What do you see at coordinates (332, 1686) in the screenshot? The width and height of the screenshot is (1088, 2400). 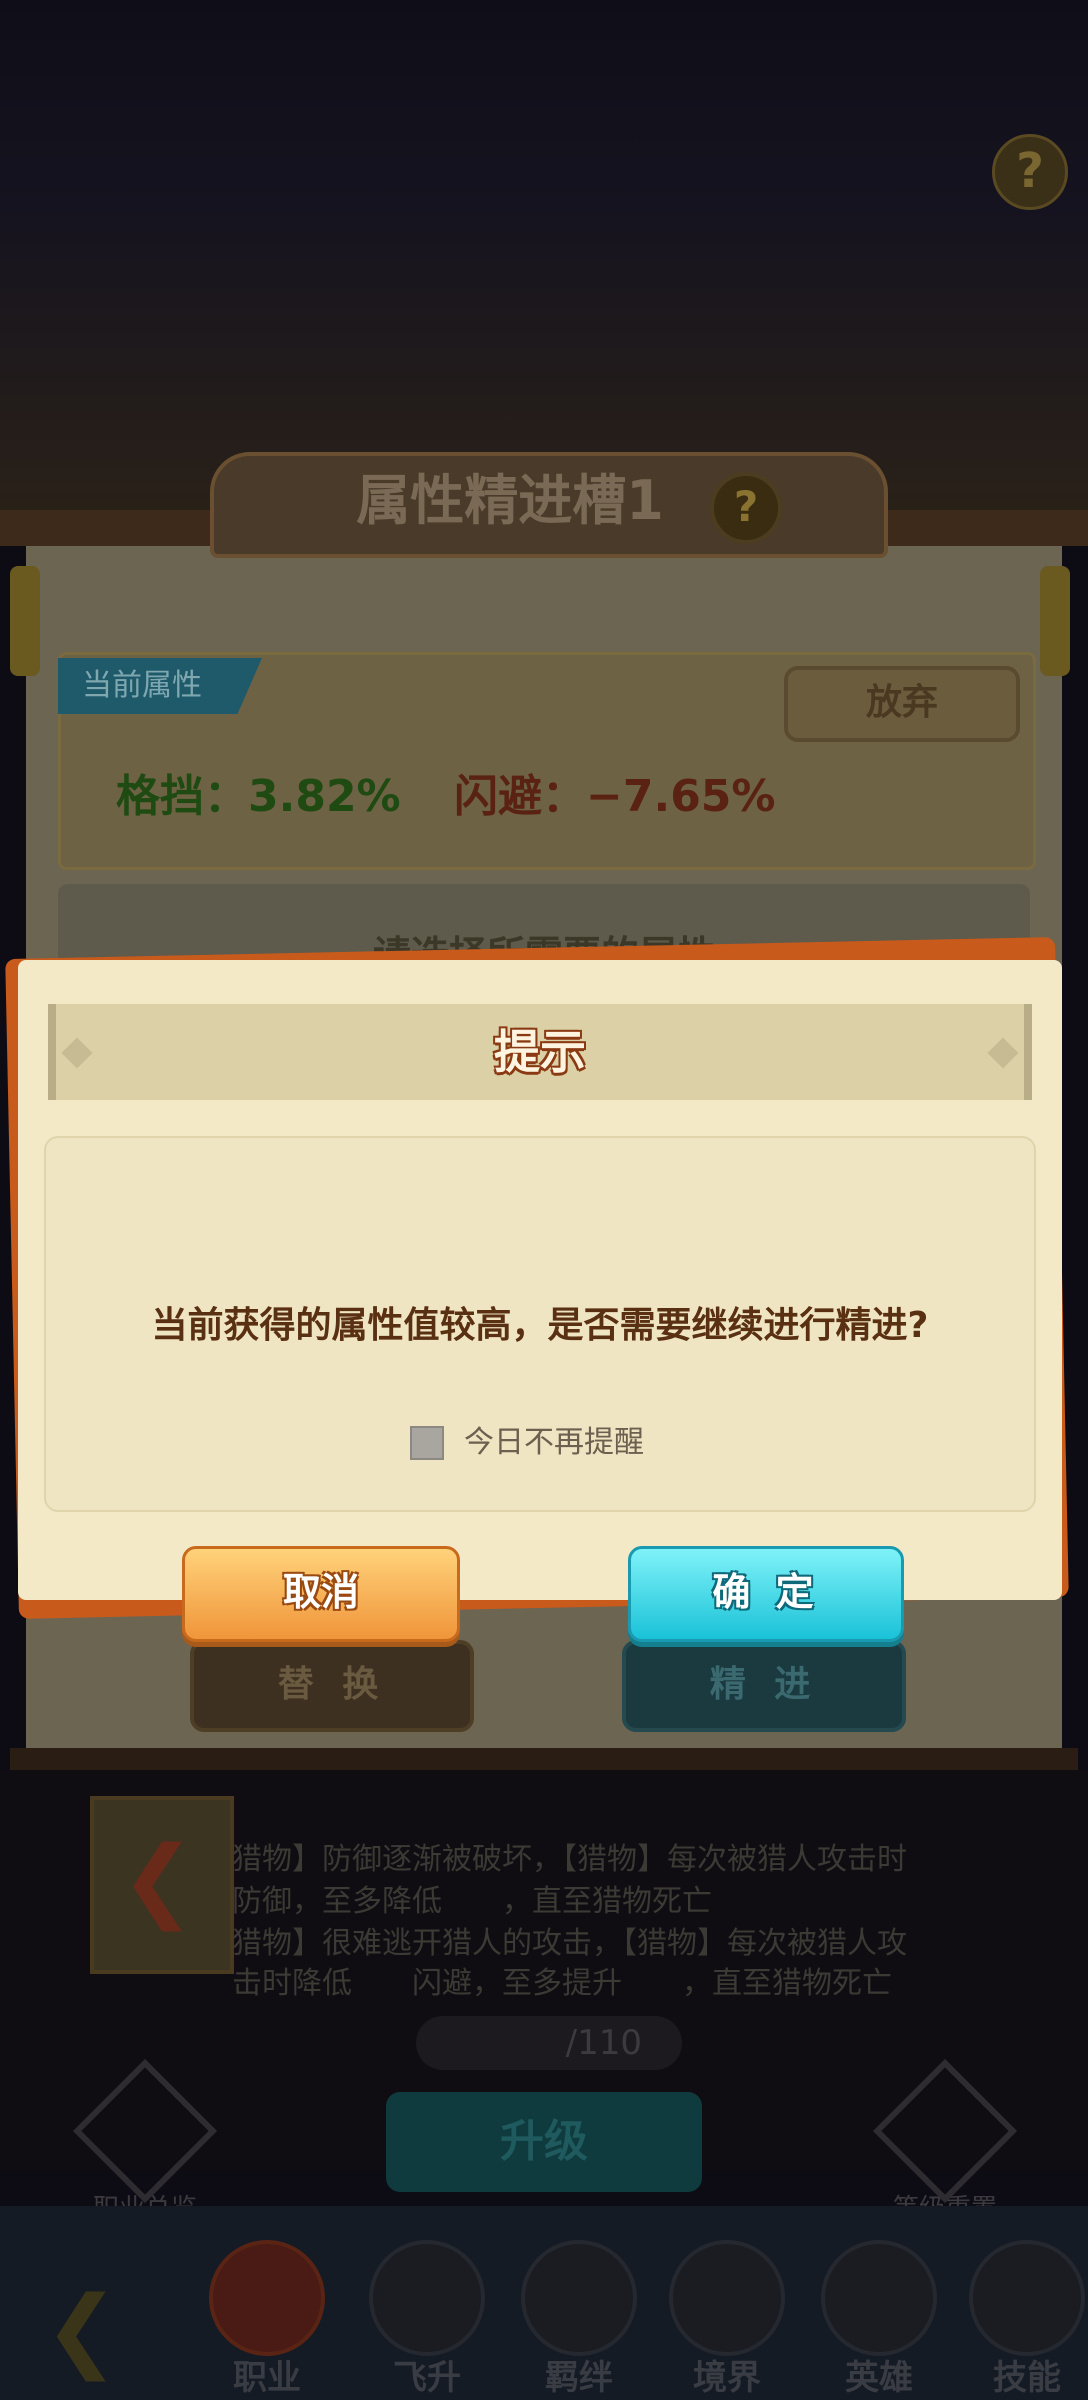 I see `replace-button: 替 换` at bounding box center [332, 1686].